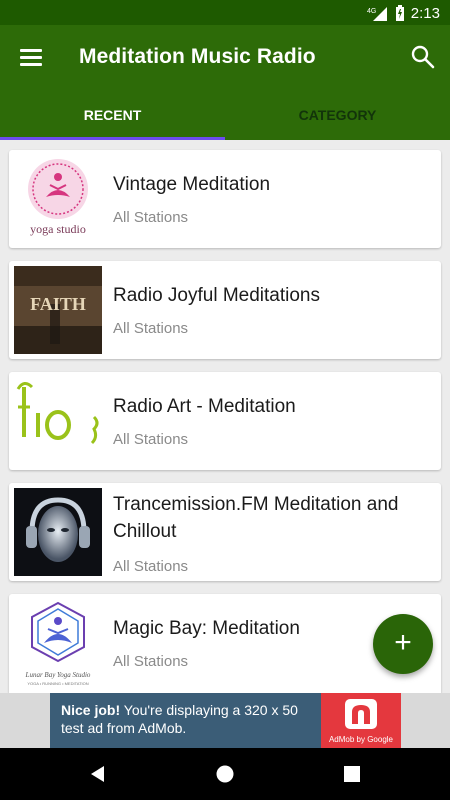 Image resolution: width=450 pixels, height=800 pixels. What do you see at coordinates (58, 675) in the screenshot?
I see `thumbnail-caption: Lunar Bay Yoga Studio` at bounding box center [58, 675].